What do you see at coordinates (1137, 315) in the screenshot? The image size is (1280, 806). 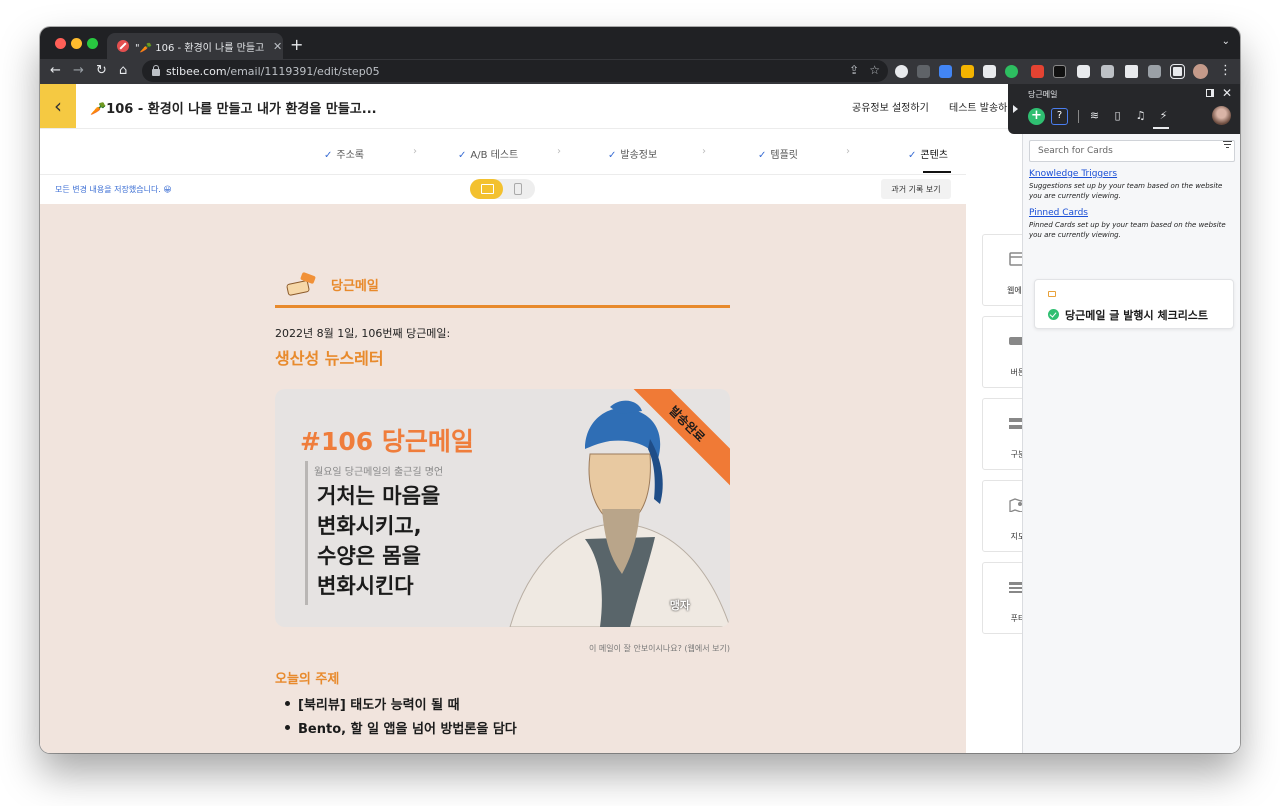 I see `card-title: 당근메일 글 발행시 체크리스트` at bounding box center [1137, 315].